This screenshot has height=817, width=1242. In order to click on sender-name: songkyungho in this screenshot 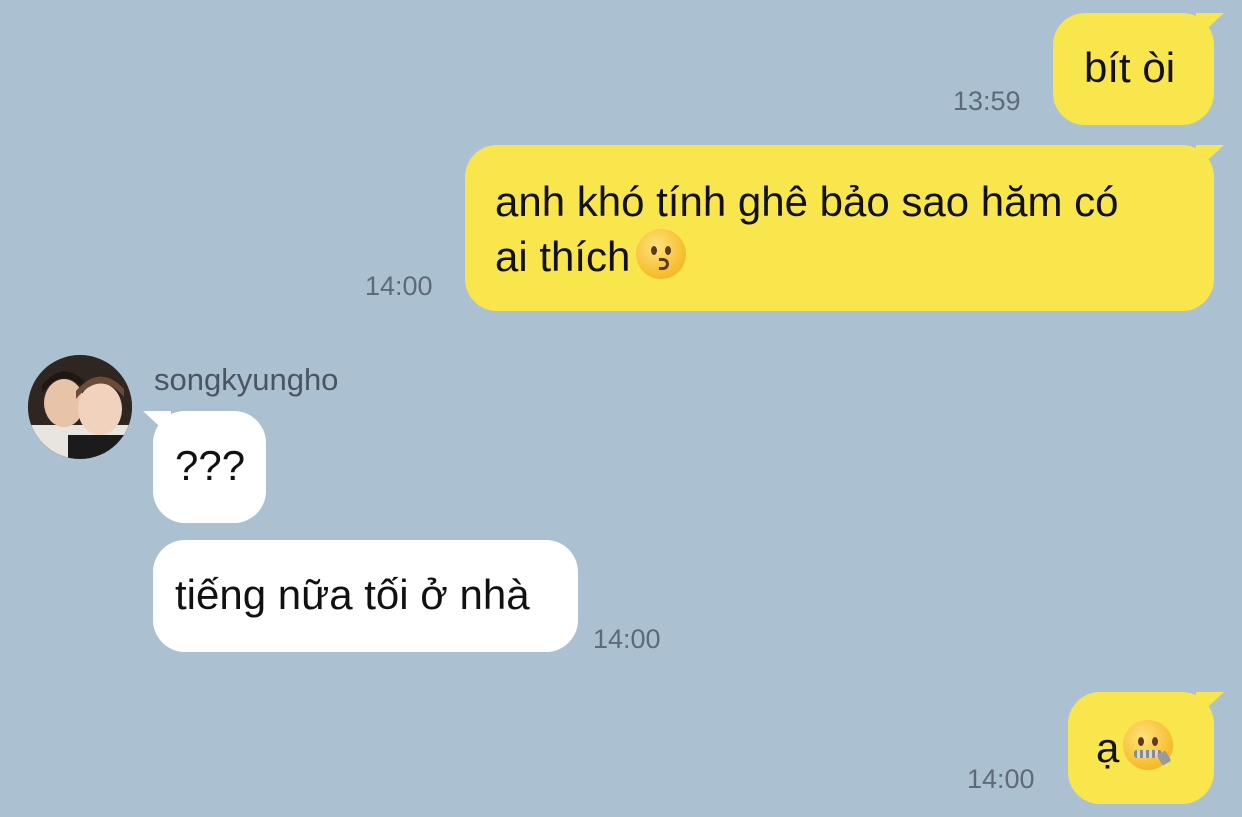, I will do `click(246, 379)`.